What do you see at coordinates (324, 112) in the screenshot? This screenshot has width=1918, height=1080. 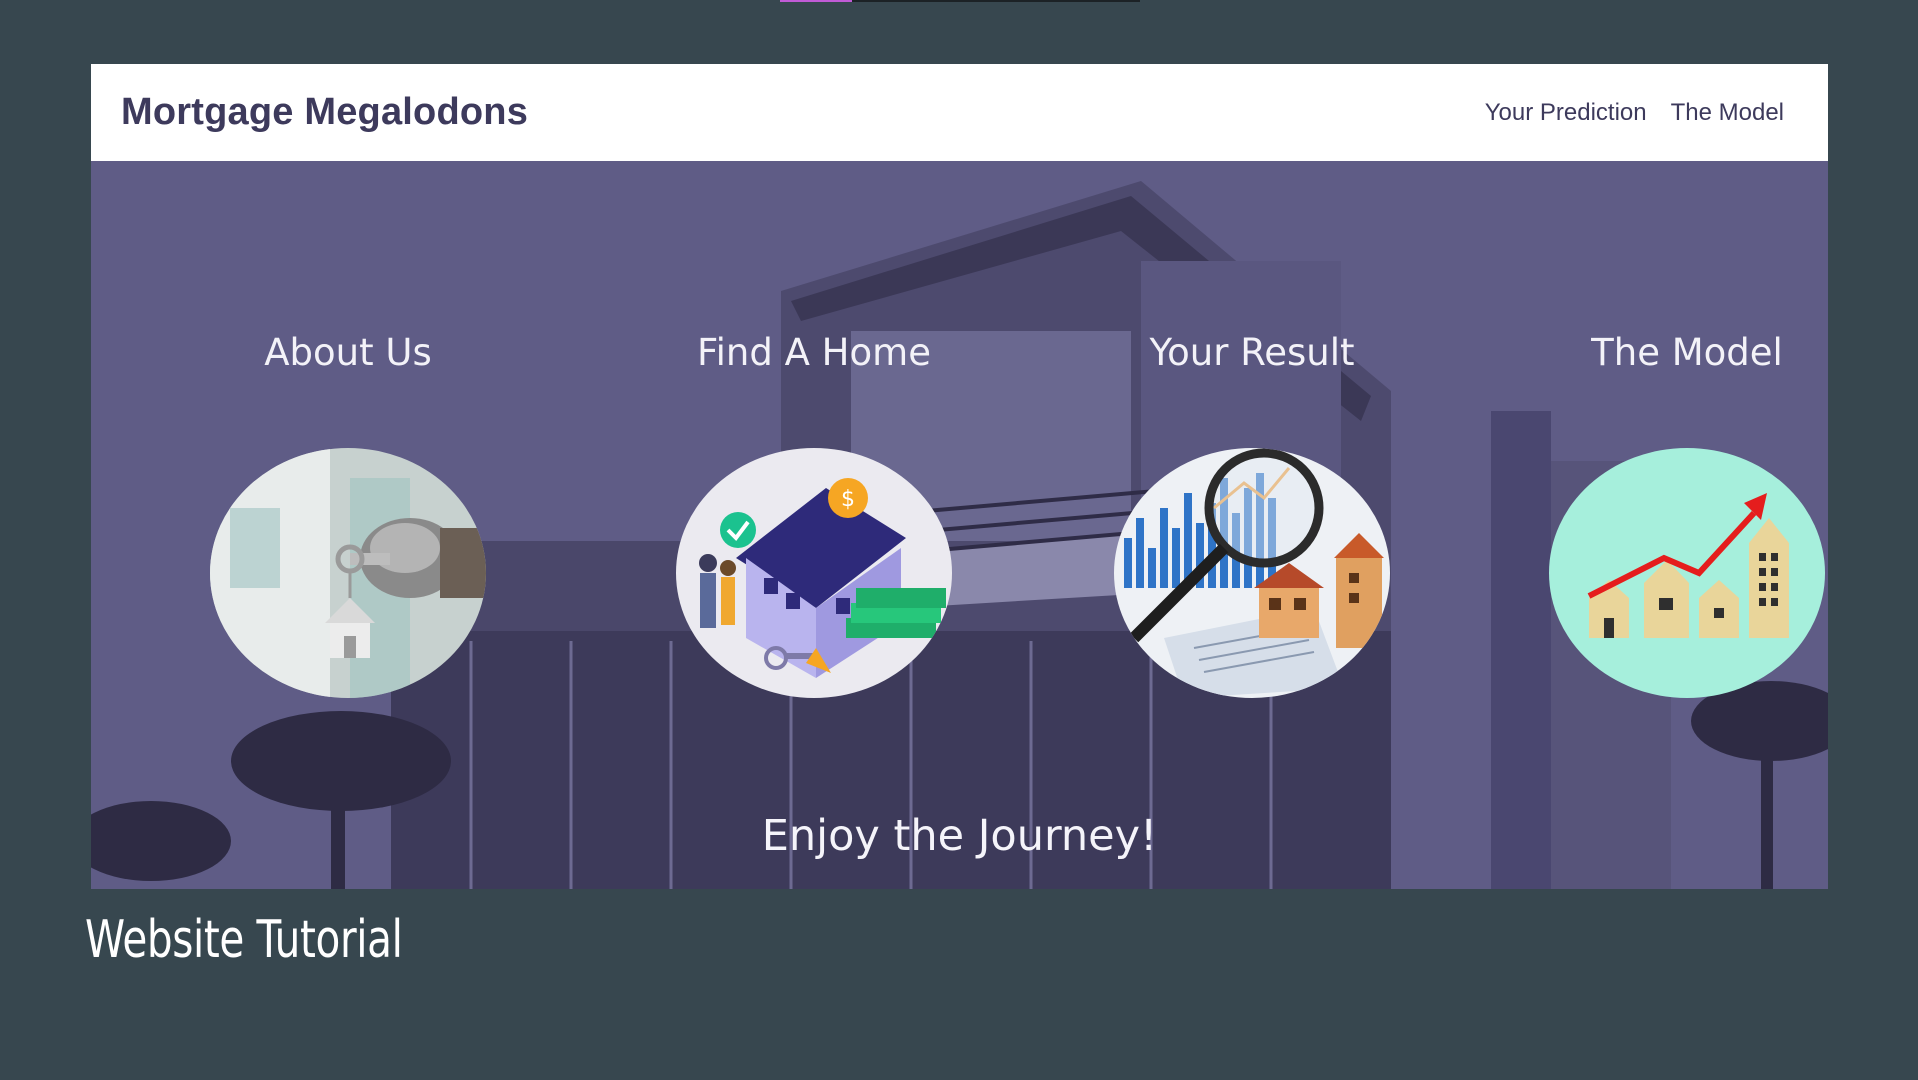 I see `site-brand: Mortgage Megalodons` at bounding box center [324, 112].